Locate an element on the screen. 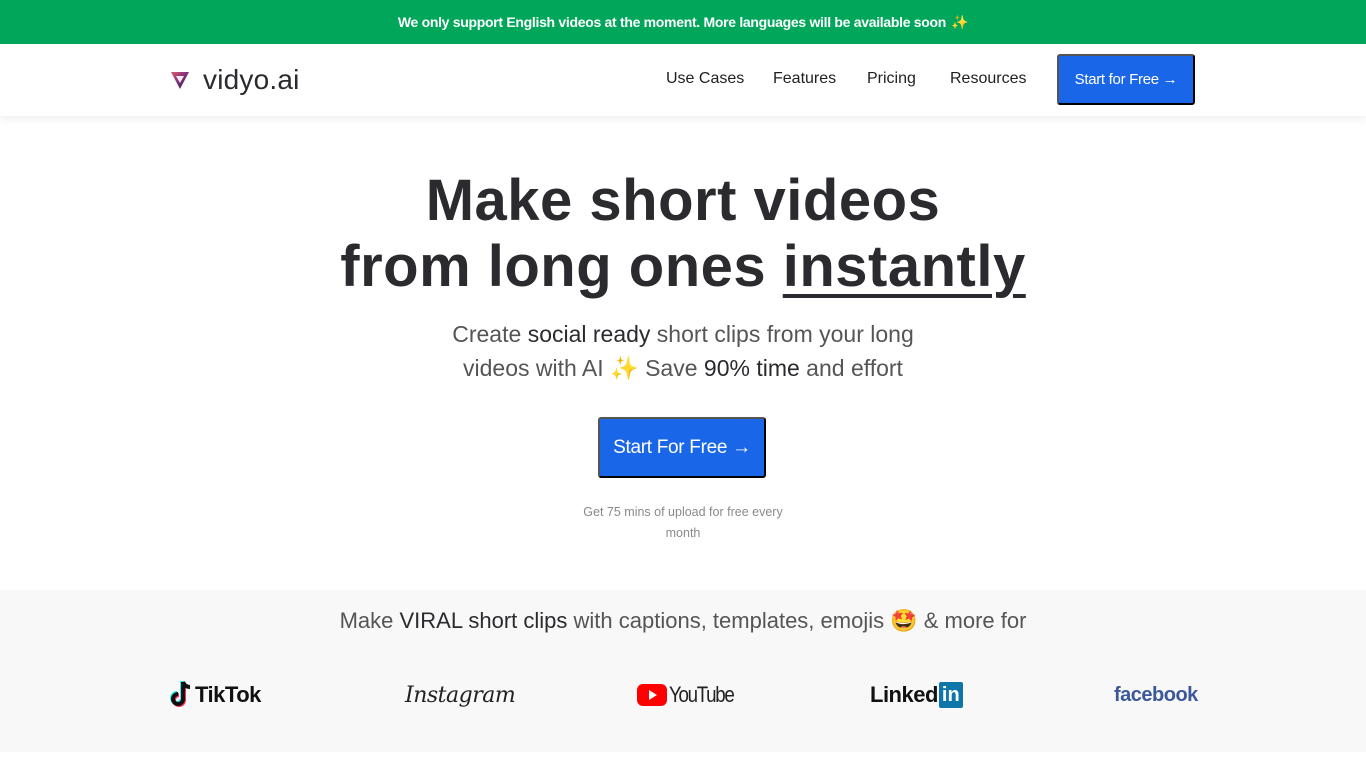 The image size is (1366, 768). linkedin-logo: Linked in is located at coordinates (916, 695).